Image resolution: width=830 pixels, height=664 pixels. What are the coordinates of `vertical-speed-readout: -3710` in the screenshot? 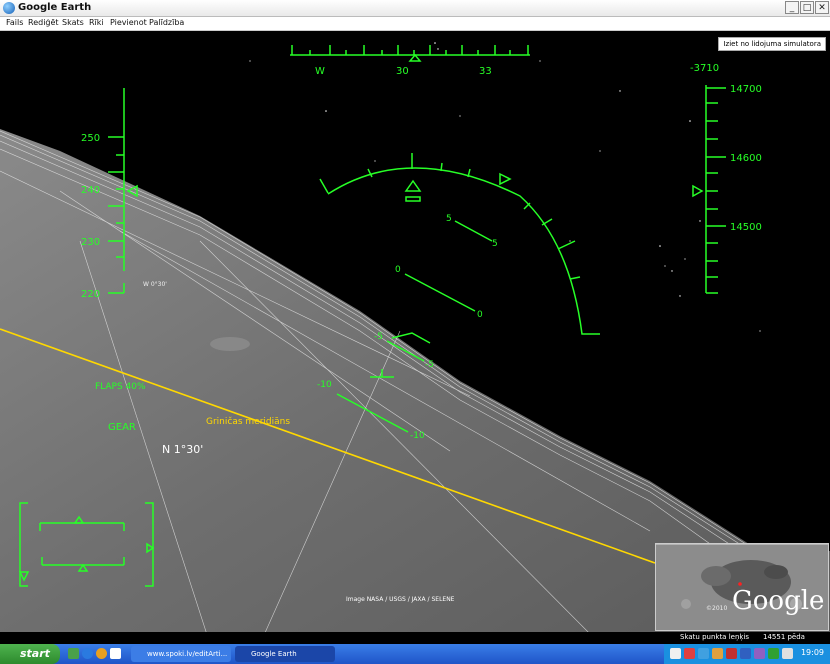 It's located at (704, 68).